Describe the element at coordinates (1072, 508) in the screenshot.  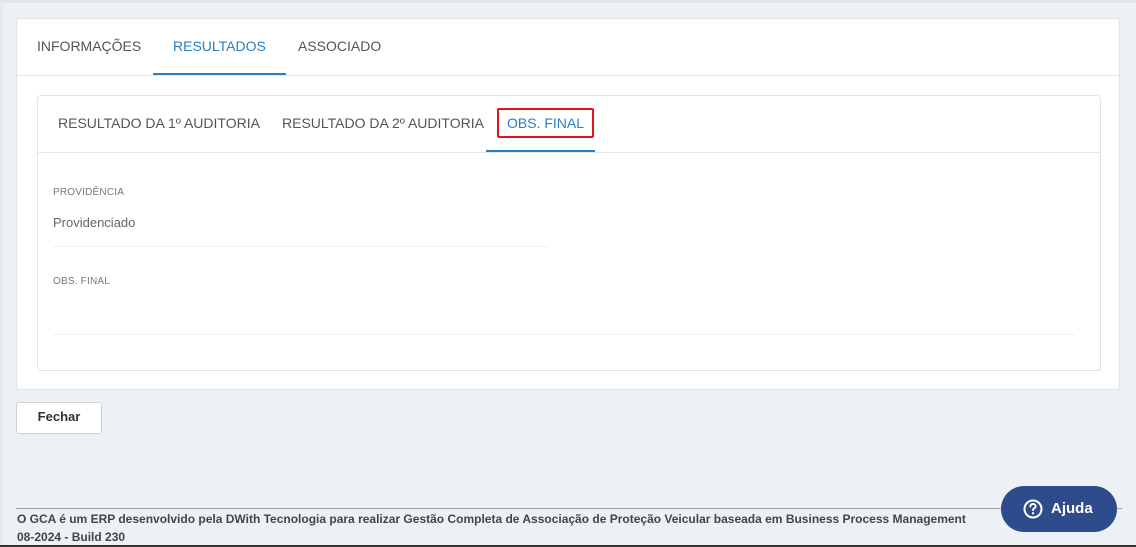
I see `help-label: Ajuda` at that location.